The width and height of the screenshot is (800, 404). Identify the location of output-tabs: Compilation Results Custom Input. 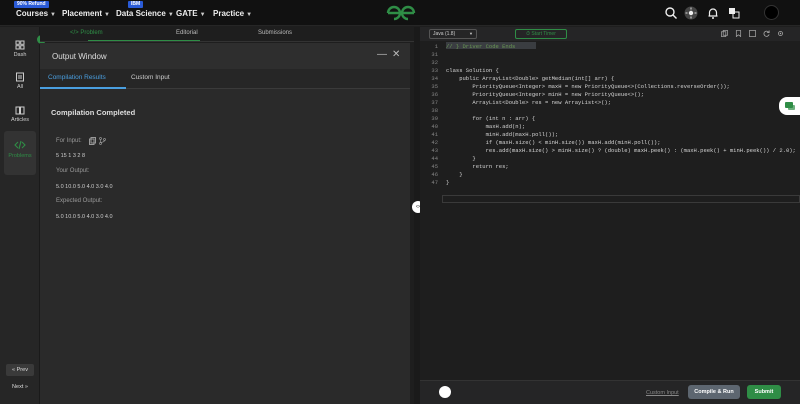
(225, 79).